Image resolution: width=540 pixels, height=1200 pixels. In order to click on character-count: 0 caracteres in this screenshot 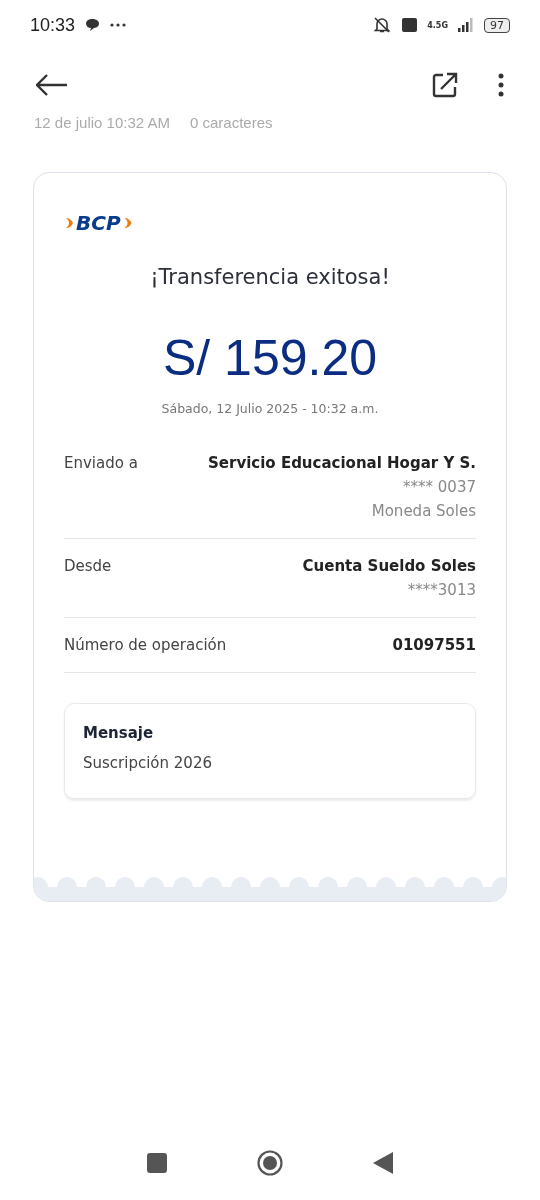, I will do `click(231, 123)`.